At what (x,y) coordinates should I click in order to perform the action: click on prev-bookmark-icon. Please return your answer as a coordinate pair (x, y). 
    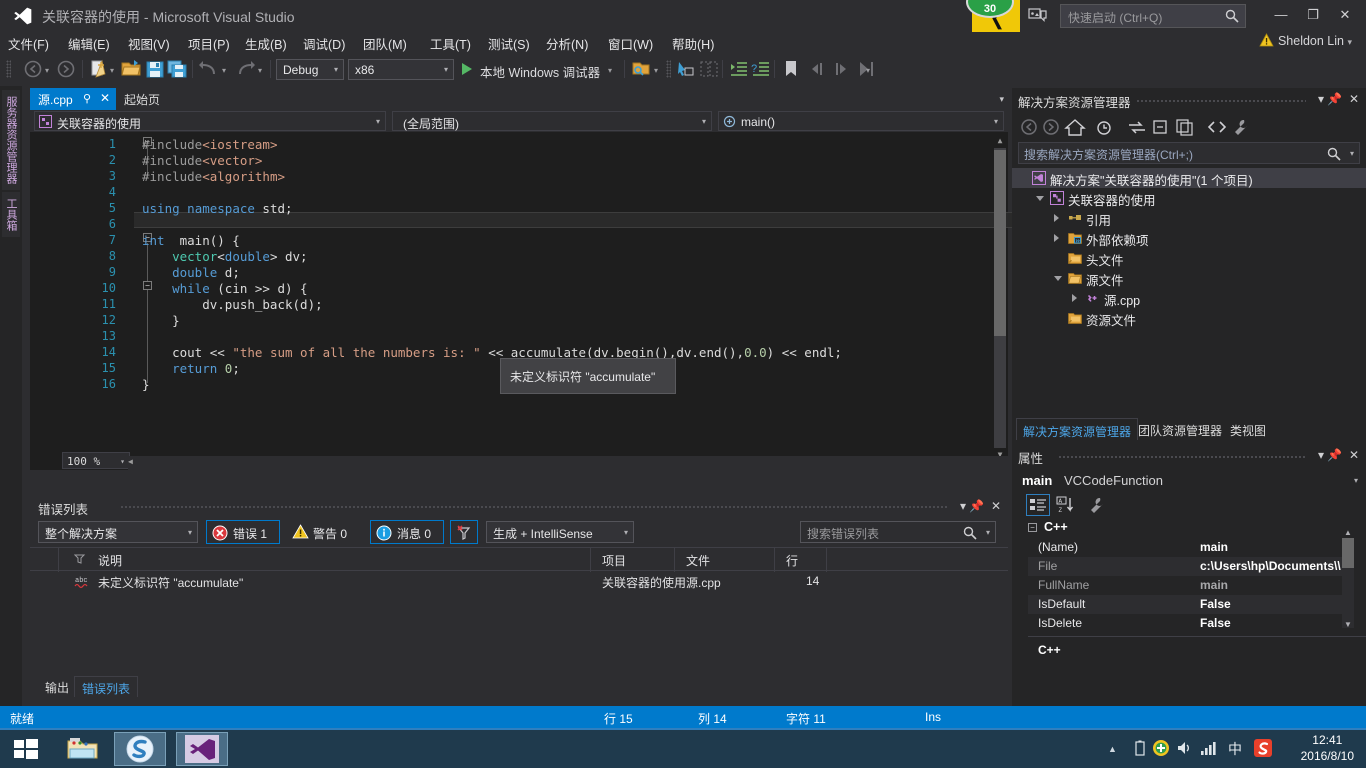
    Looking at the image, I should click on (819, 69).